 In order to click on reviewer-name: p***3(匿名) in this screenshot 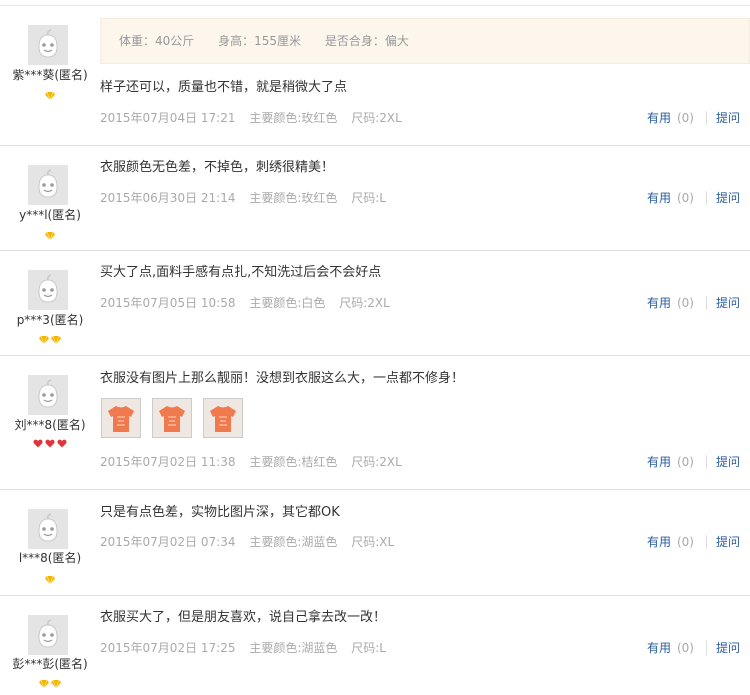, I will do `click(50, 320)`.